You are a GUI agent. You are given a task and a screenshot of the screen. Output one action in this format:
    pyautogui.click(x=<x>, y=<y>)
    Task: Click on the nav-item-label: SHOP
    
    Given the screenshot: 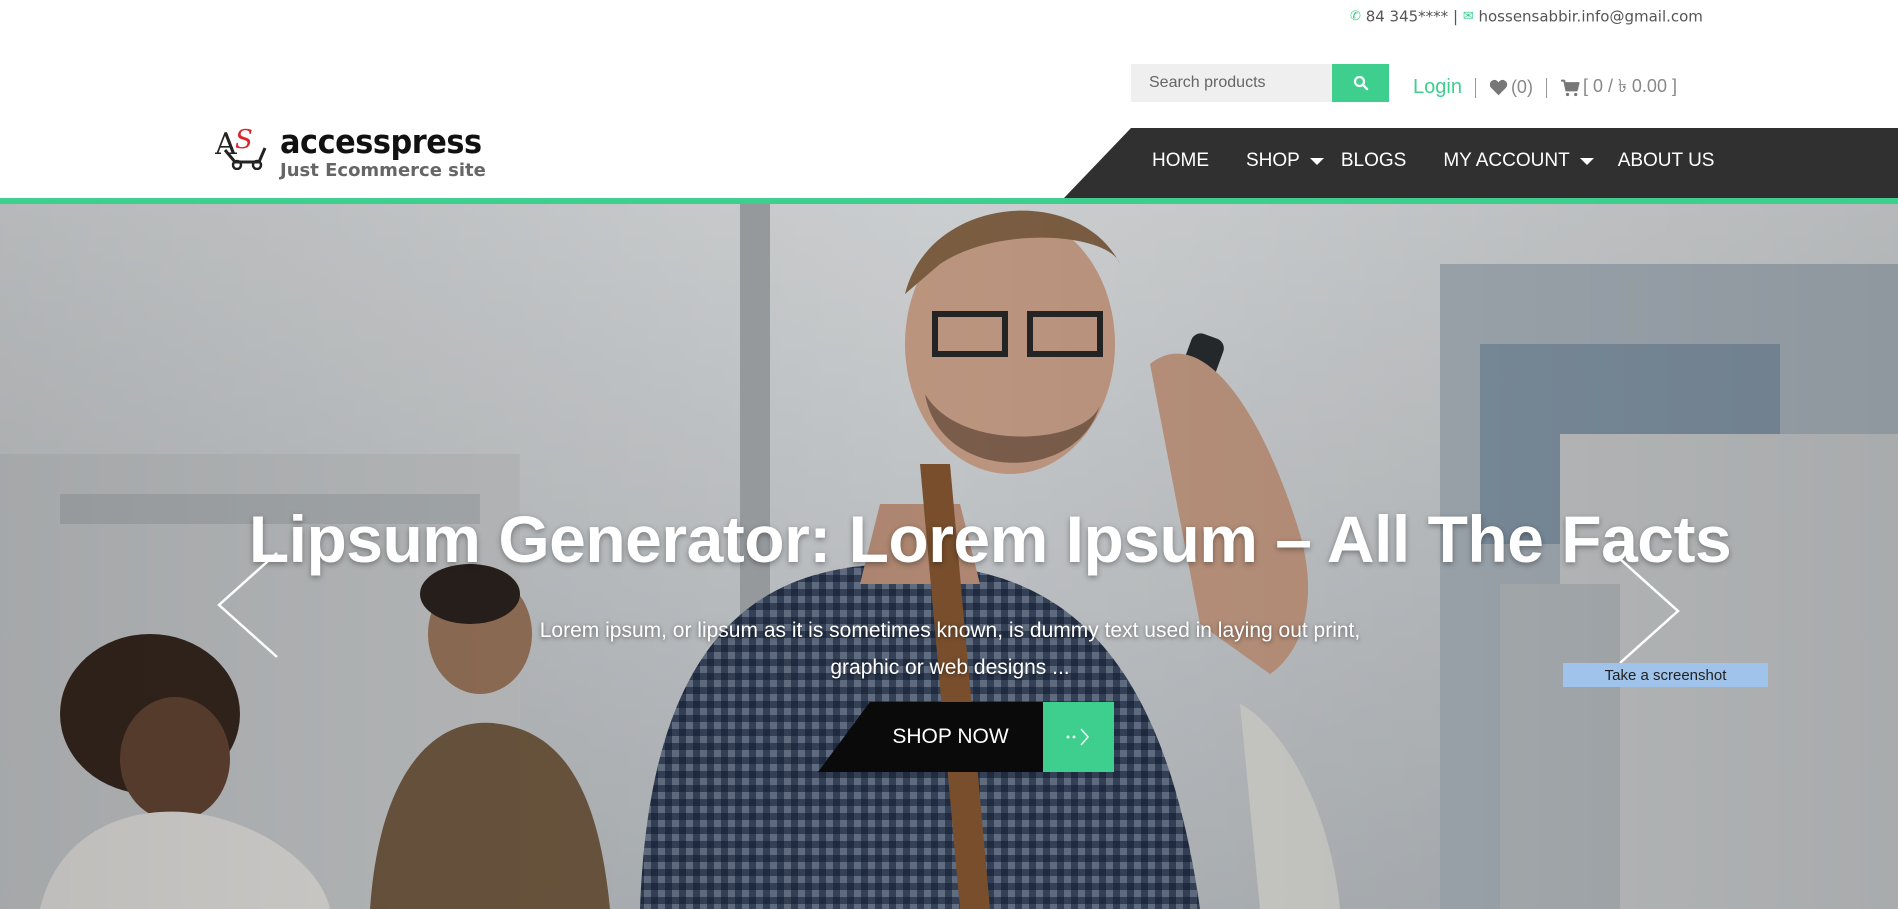 What is the action you would take?
    pyautogui.click(x=1273, y=160)
    